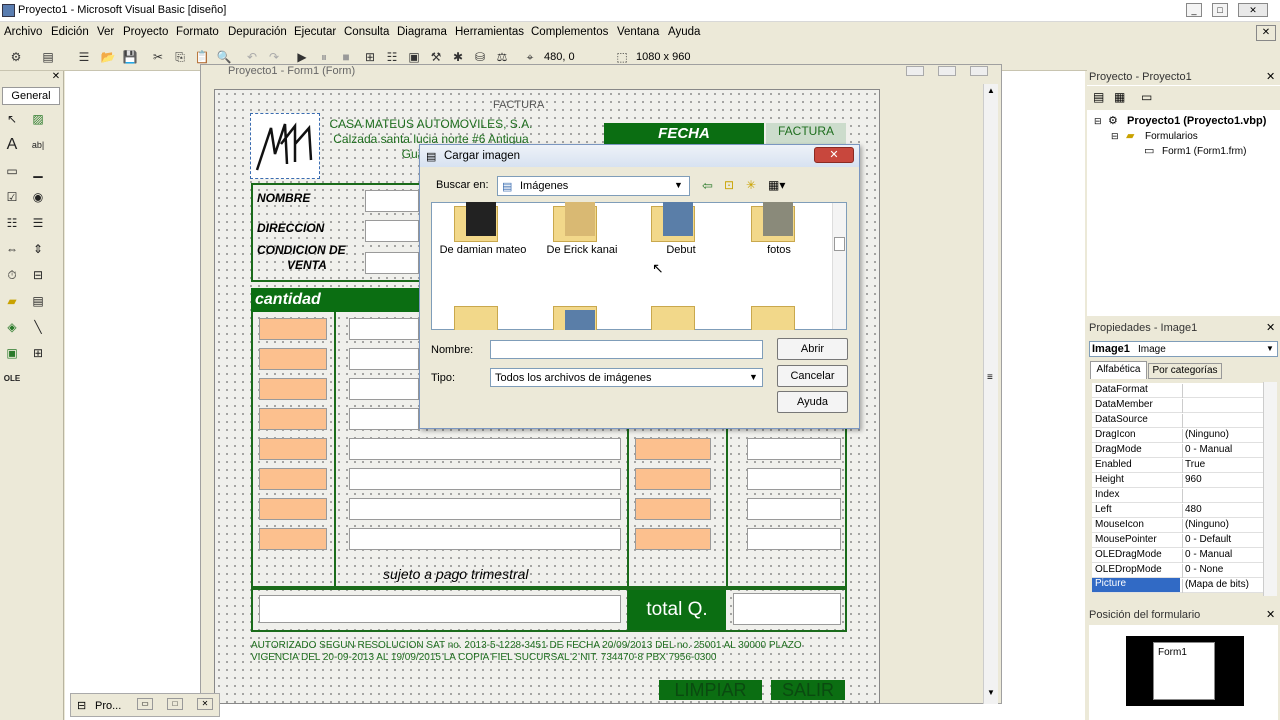 This screenshot has height=720, width=1280. What do you see at coordinates (422, 32) in the screenshot?
I see `menu-diagrama: Diagrama` at bounding box center [422, 32].